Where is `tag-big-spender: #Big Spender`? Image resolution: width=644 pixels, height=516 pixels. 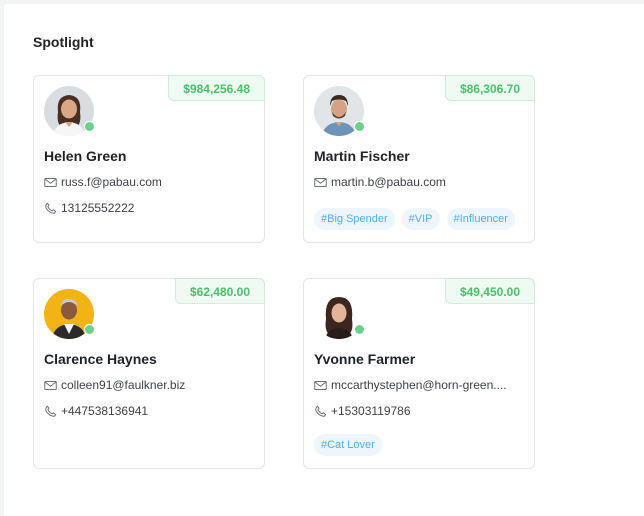
tag-big-spender: #Big Spender is located at coordinates (354, 219).